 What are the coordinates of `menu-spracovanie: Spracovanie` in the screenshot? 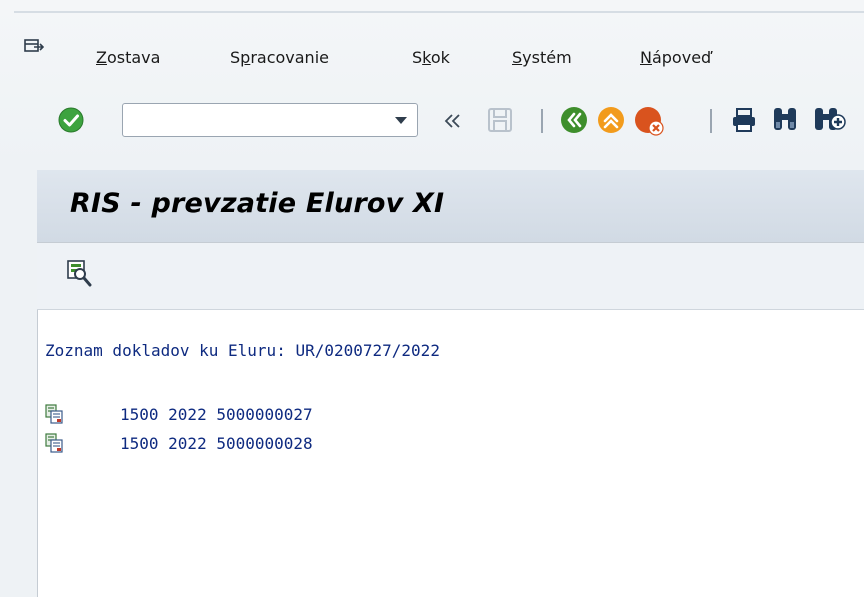 It's located at (279, 57).